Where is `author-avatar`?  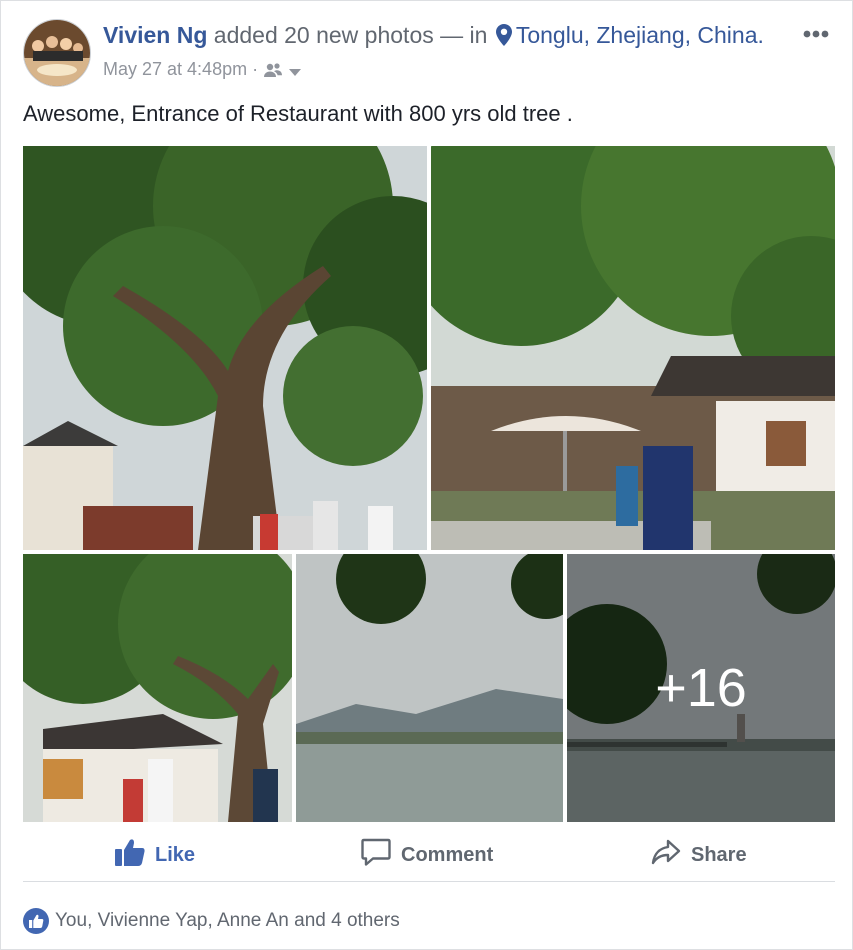
author-avatar is located at coordinates (57, 53).